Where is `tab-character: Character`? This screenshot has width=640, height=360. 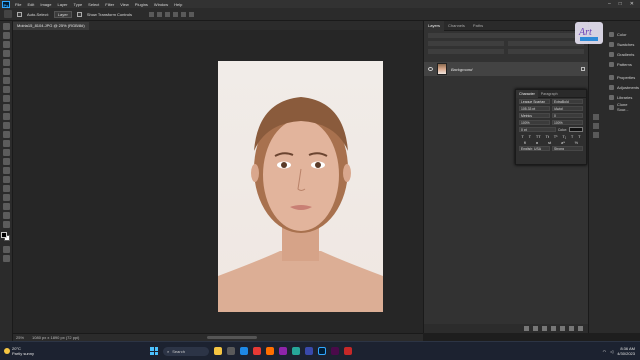
tab-character: Character is located at coordinates (527, 93).